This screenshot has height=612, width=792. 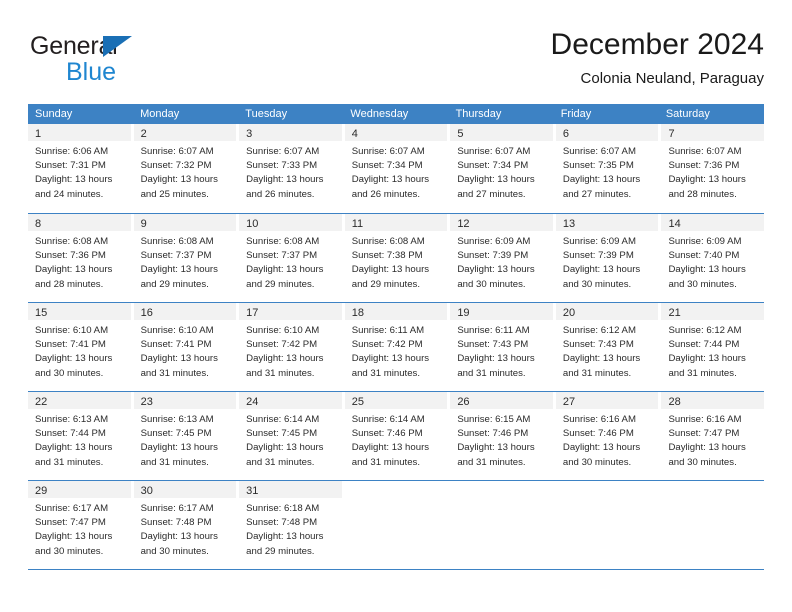 I want to click on day-number: 2, so click(x=143, y=134).